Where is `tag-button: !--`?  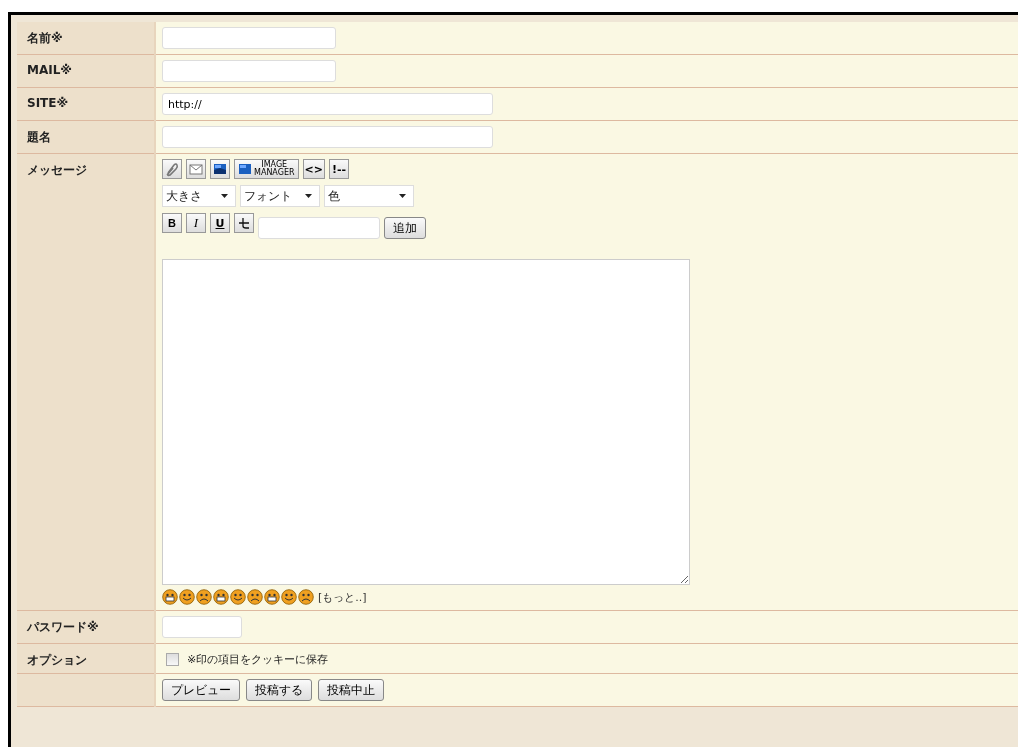
tag-button: !-- is located at coordinates (338, 169).